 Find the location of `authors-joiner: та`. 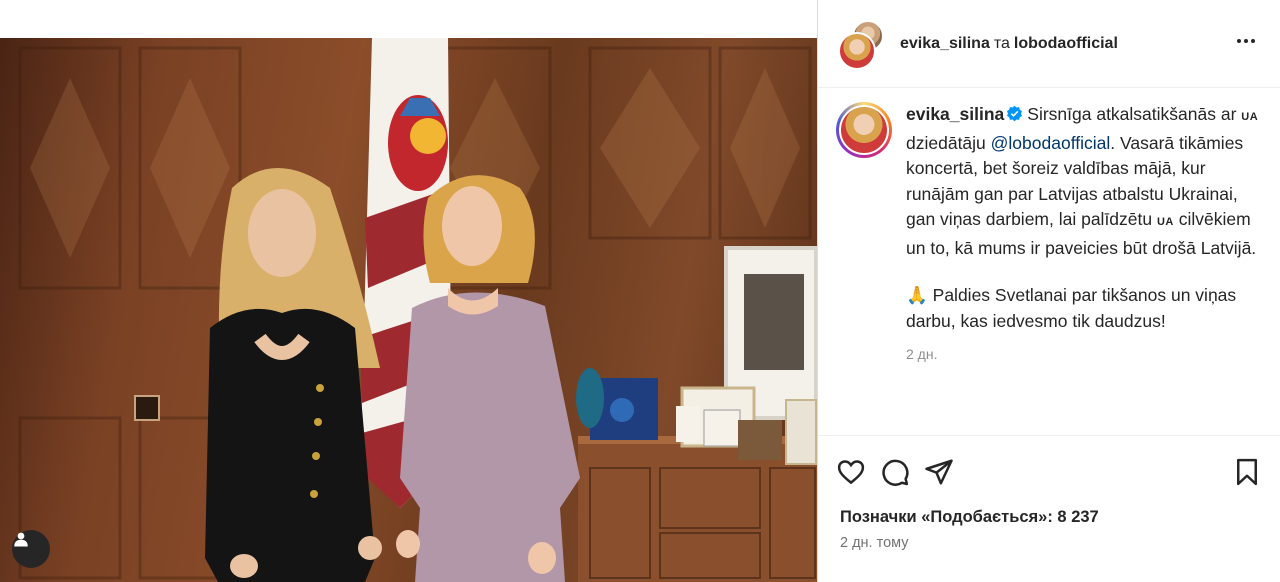

authors-joiner: та is located at coordinates (1001, 43).